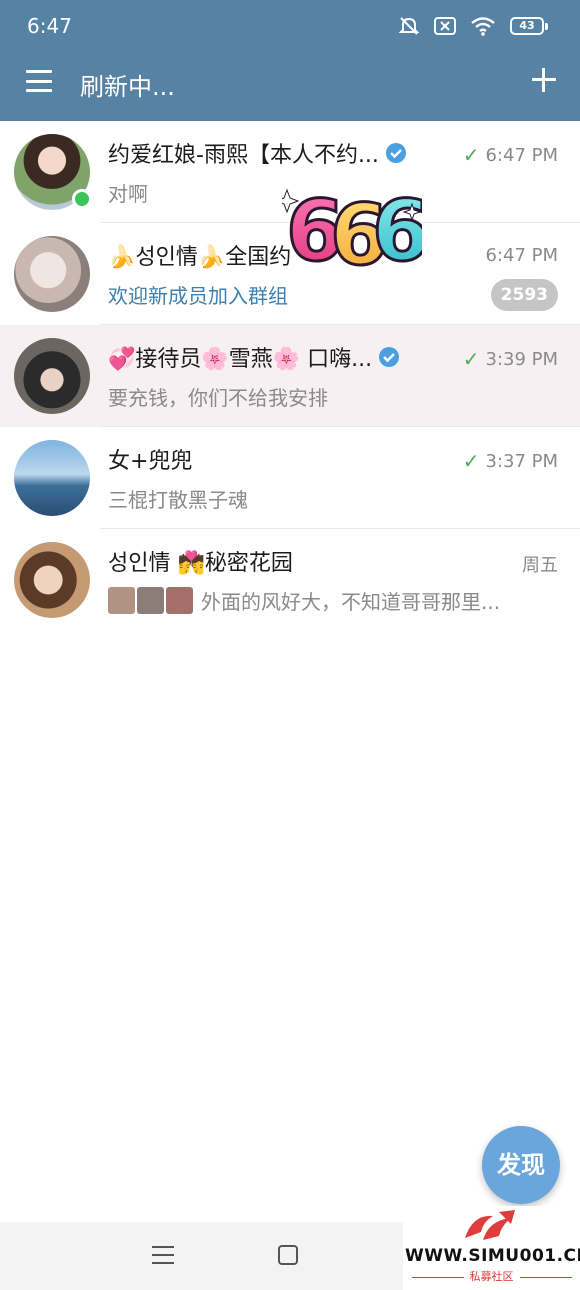 This screenshot has height=1290, width=580. What do you see at coordinates (290, 478) in the screenshot?
I see `chat-row: 女+兜兜 三棍打散黑子魂 ✓ 3:37 PM` at bounding box center [290, 478].